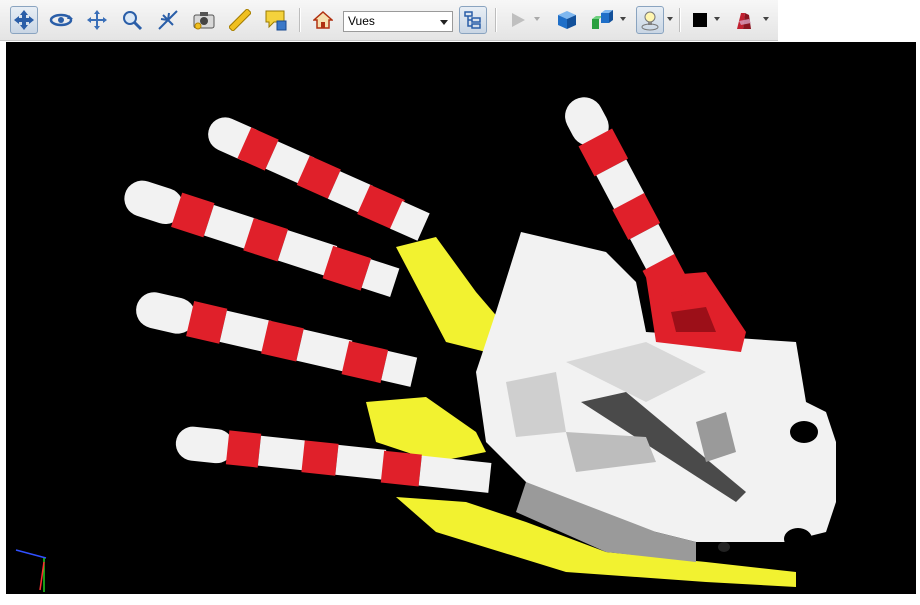 This screenshot has height=605, width=920. What do you see at coordinates (700, 20) in the screenshot?
I see `background-color-icon` at bounding box center [700, 20].